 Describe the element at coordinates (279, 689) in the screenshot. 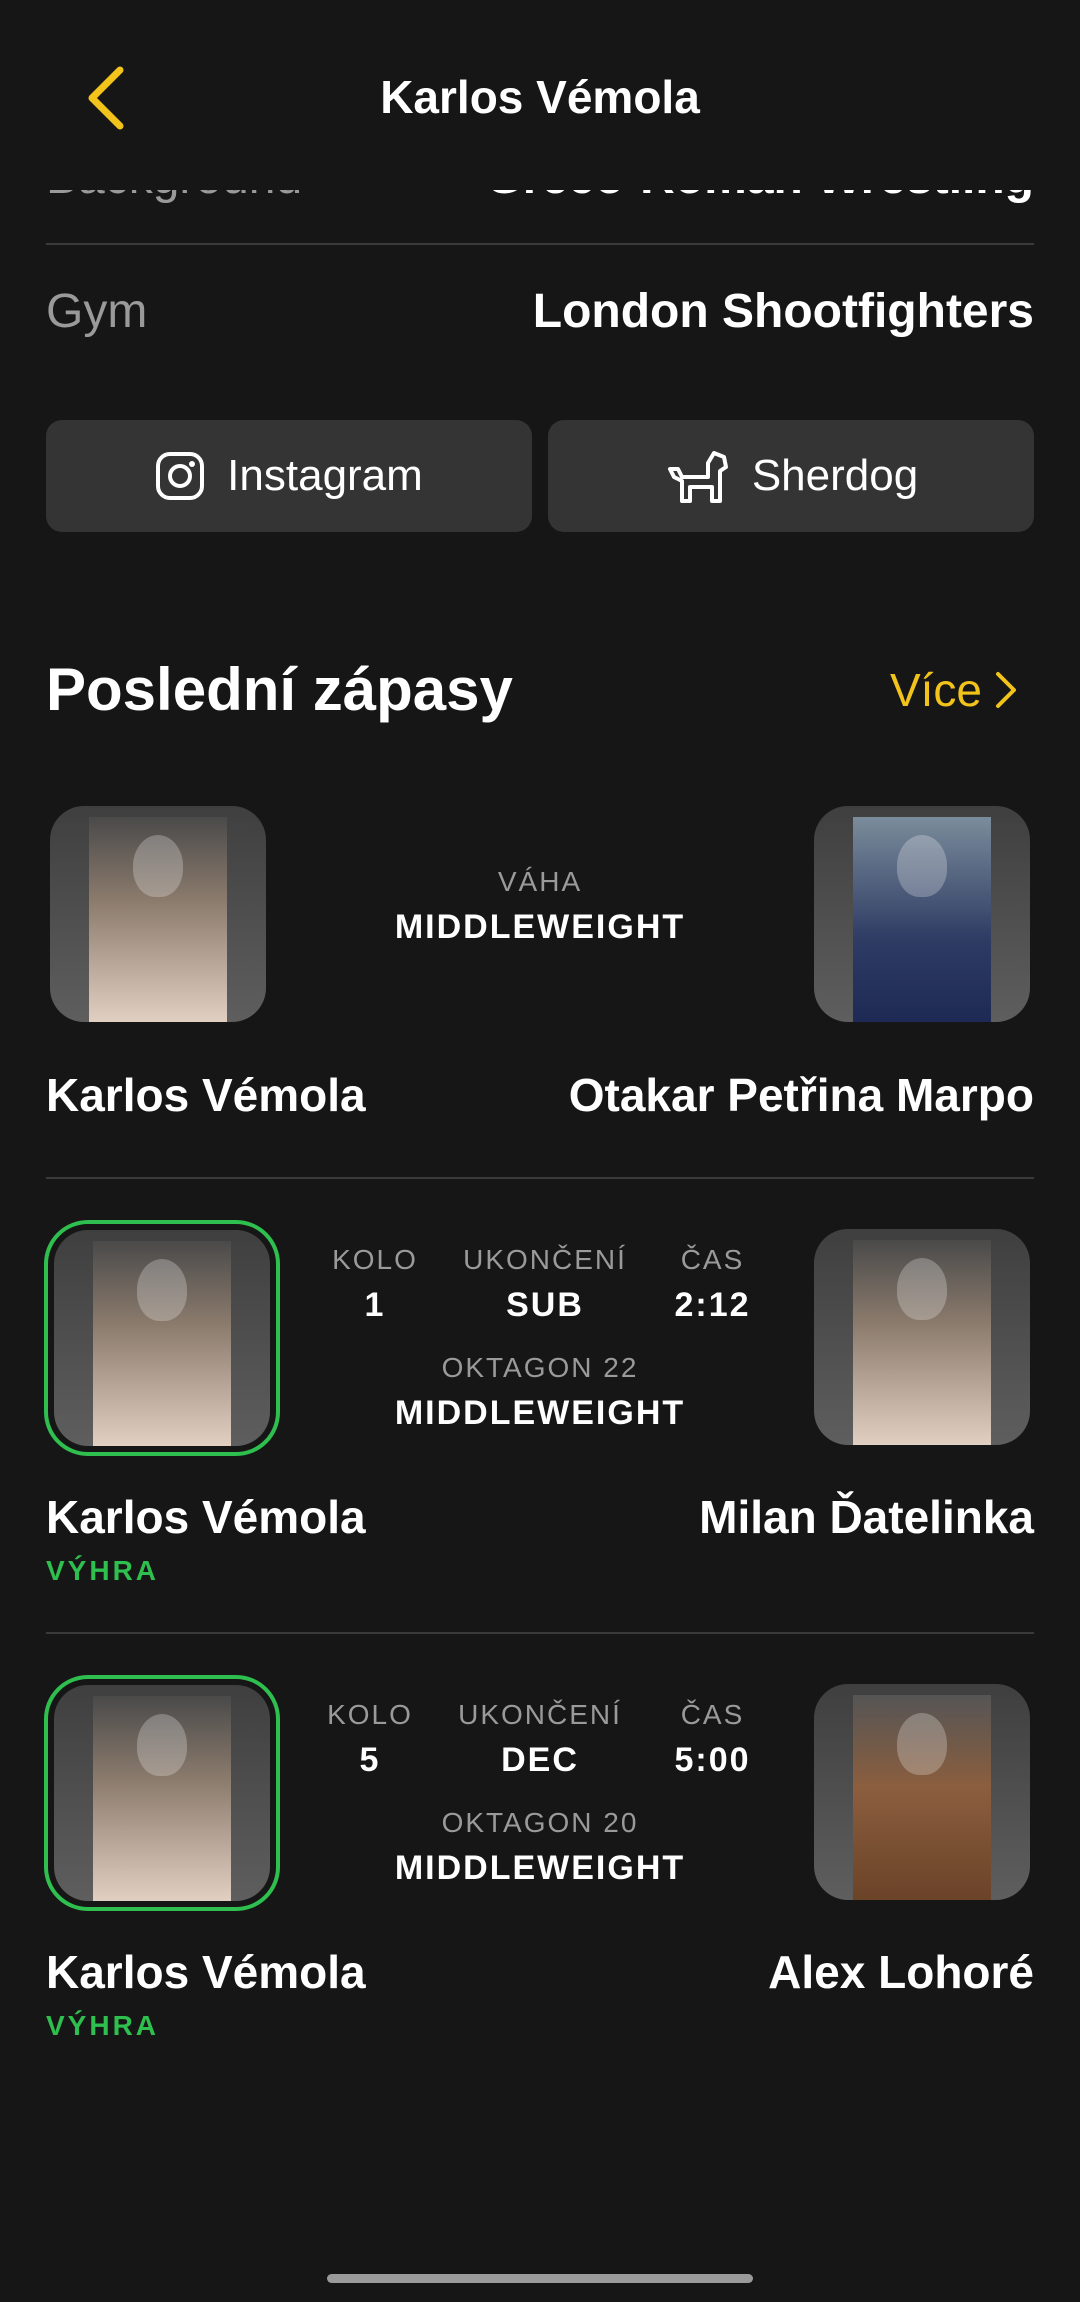

I see `section-title: Poslední zápasy` at that location.